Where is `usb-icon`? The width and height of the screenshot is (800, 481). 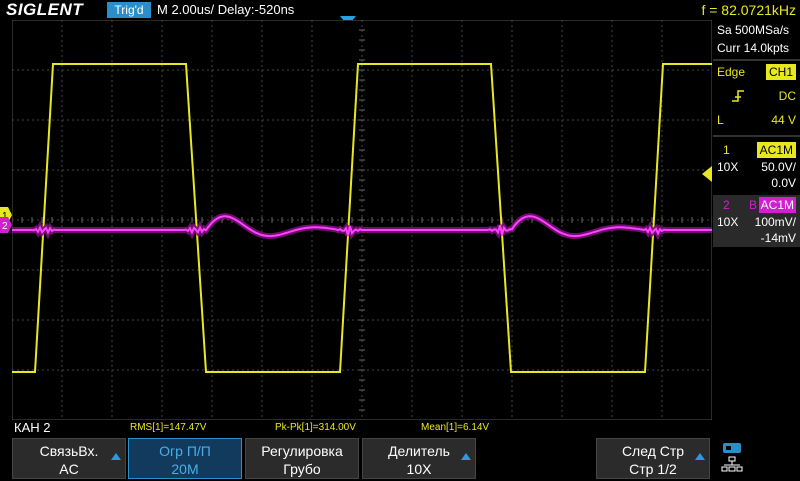 usb-icon is located at coordinates (732, 457).